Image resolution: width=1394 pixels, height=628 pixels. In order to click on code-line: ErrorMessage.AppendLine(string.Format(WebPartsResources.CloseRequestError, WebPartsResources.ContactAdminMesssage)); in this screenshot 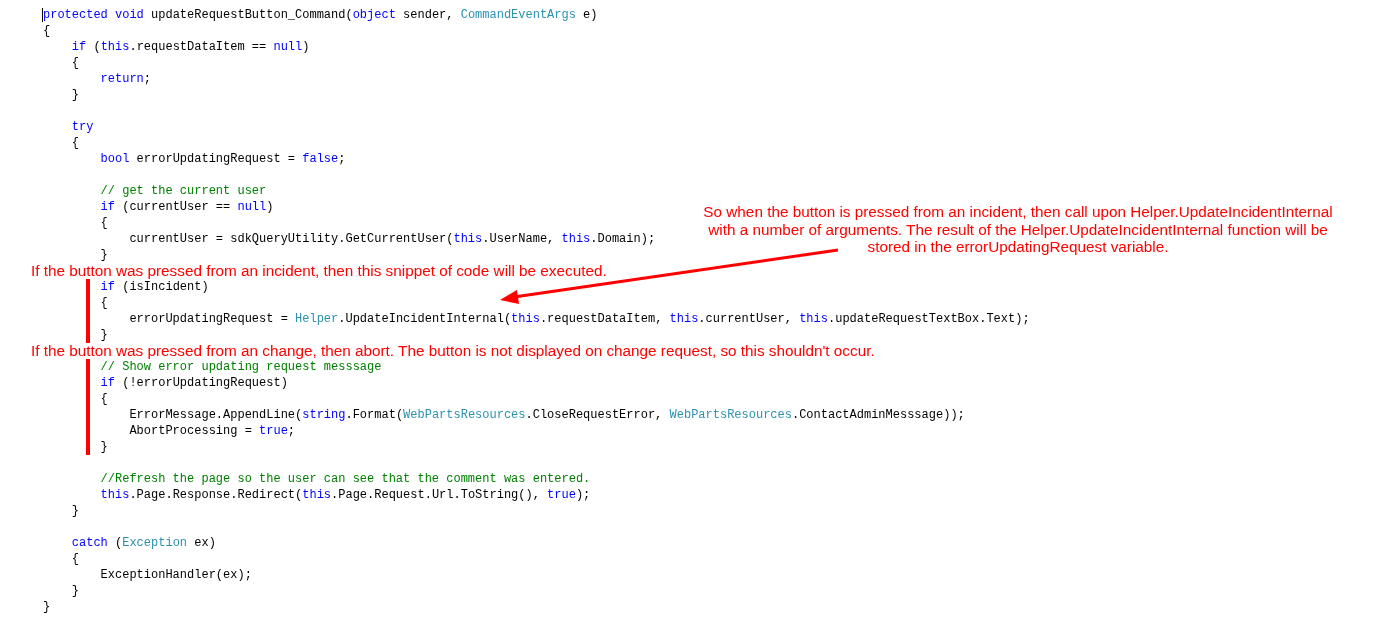, I will do `click(546, 415)`.